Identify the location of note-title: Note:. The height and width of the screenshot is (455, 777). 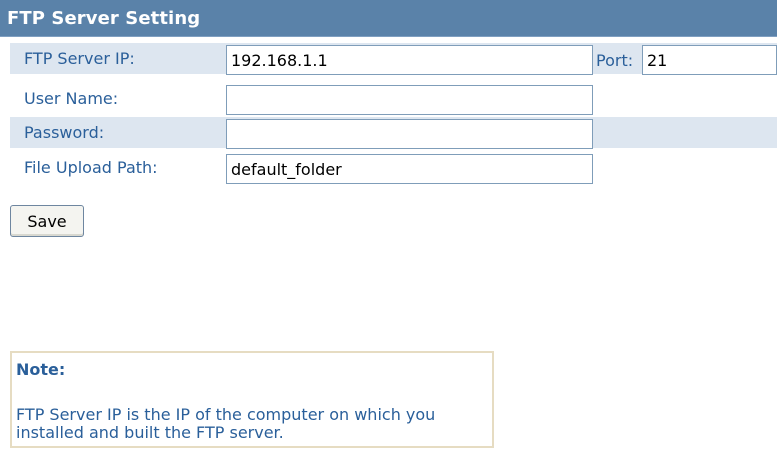
(41, 369).